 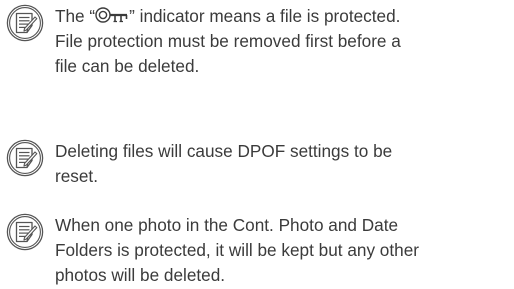 What do you see at coordinates (140, 275) in the screenshot?
I see `note-line: photos will be deleted.` at bounding box center [140, 275].